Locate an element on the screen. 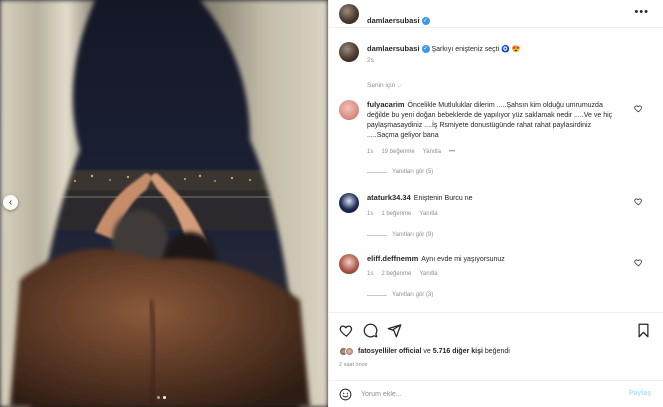 The image size is (663, 407). caption-avatar is located at coordinates (349, 52).